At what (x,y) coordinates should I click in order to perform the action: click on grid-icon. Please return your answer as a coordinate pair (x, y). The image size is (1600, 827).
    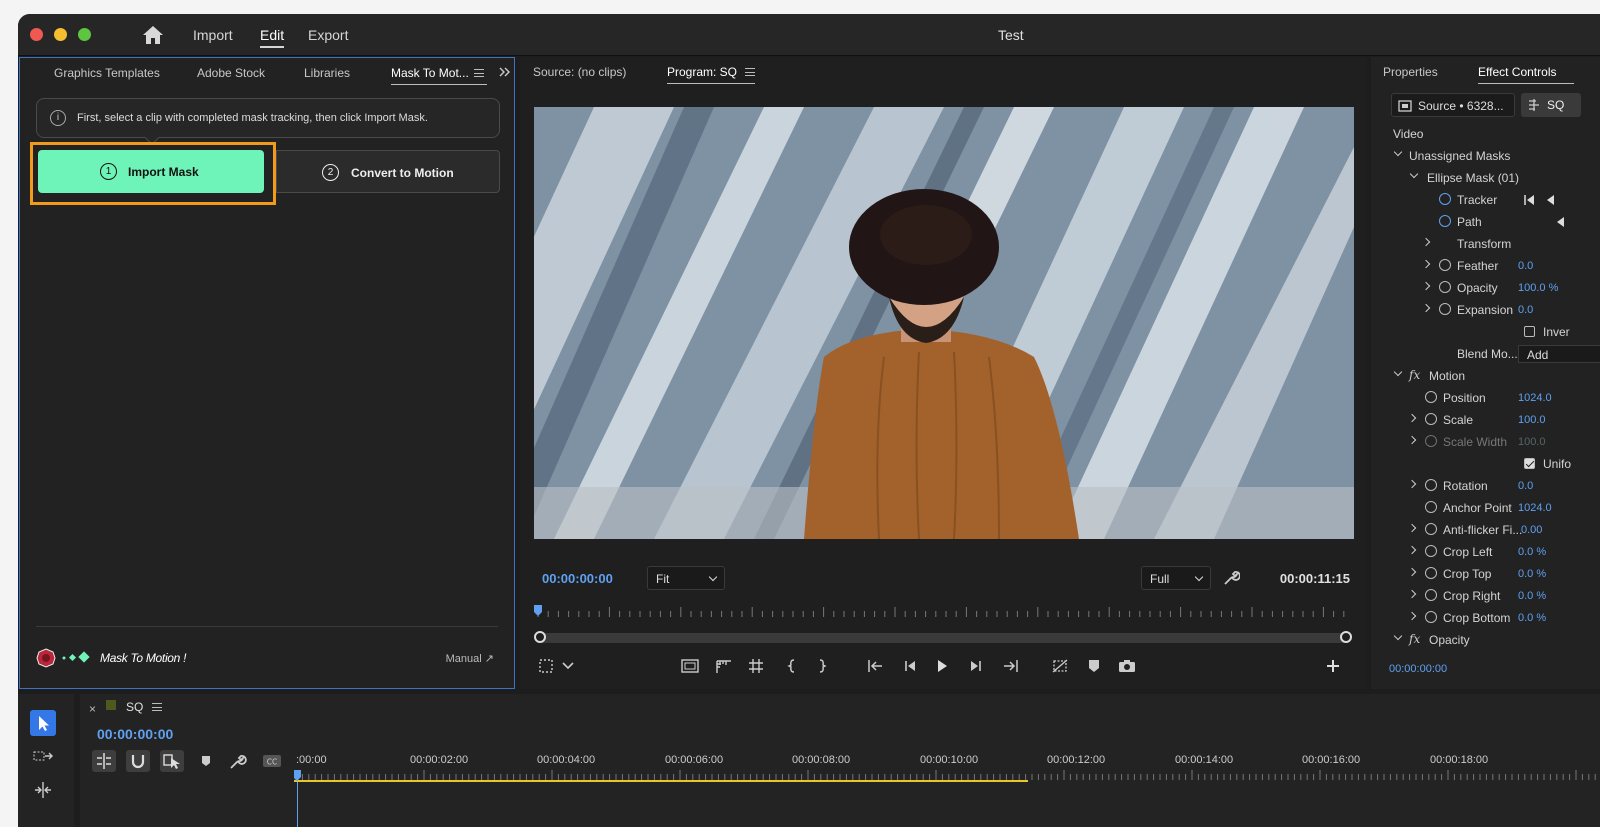
    Looking at the image, I should click on (756, 666).